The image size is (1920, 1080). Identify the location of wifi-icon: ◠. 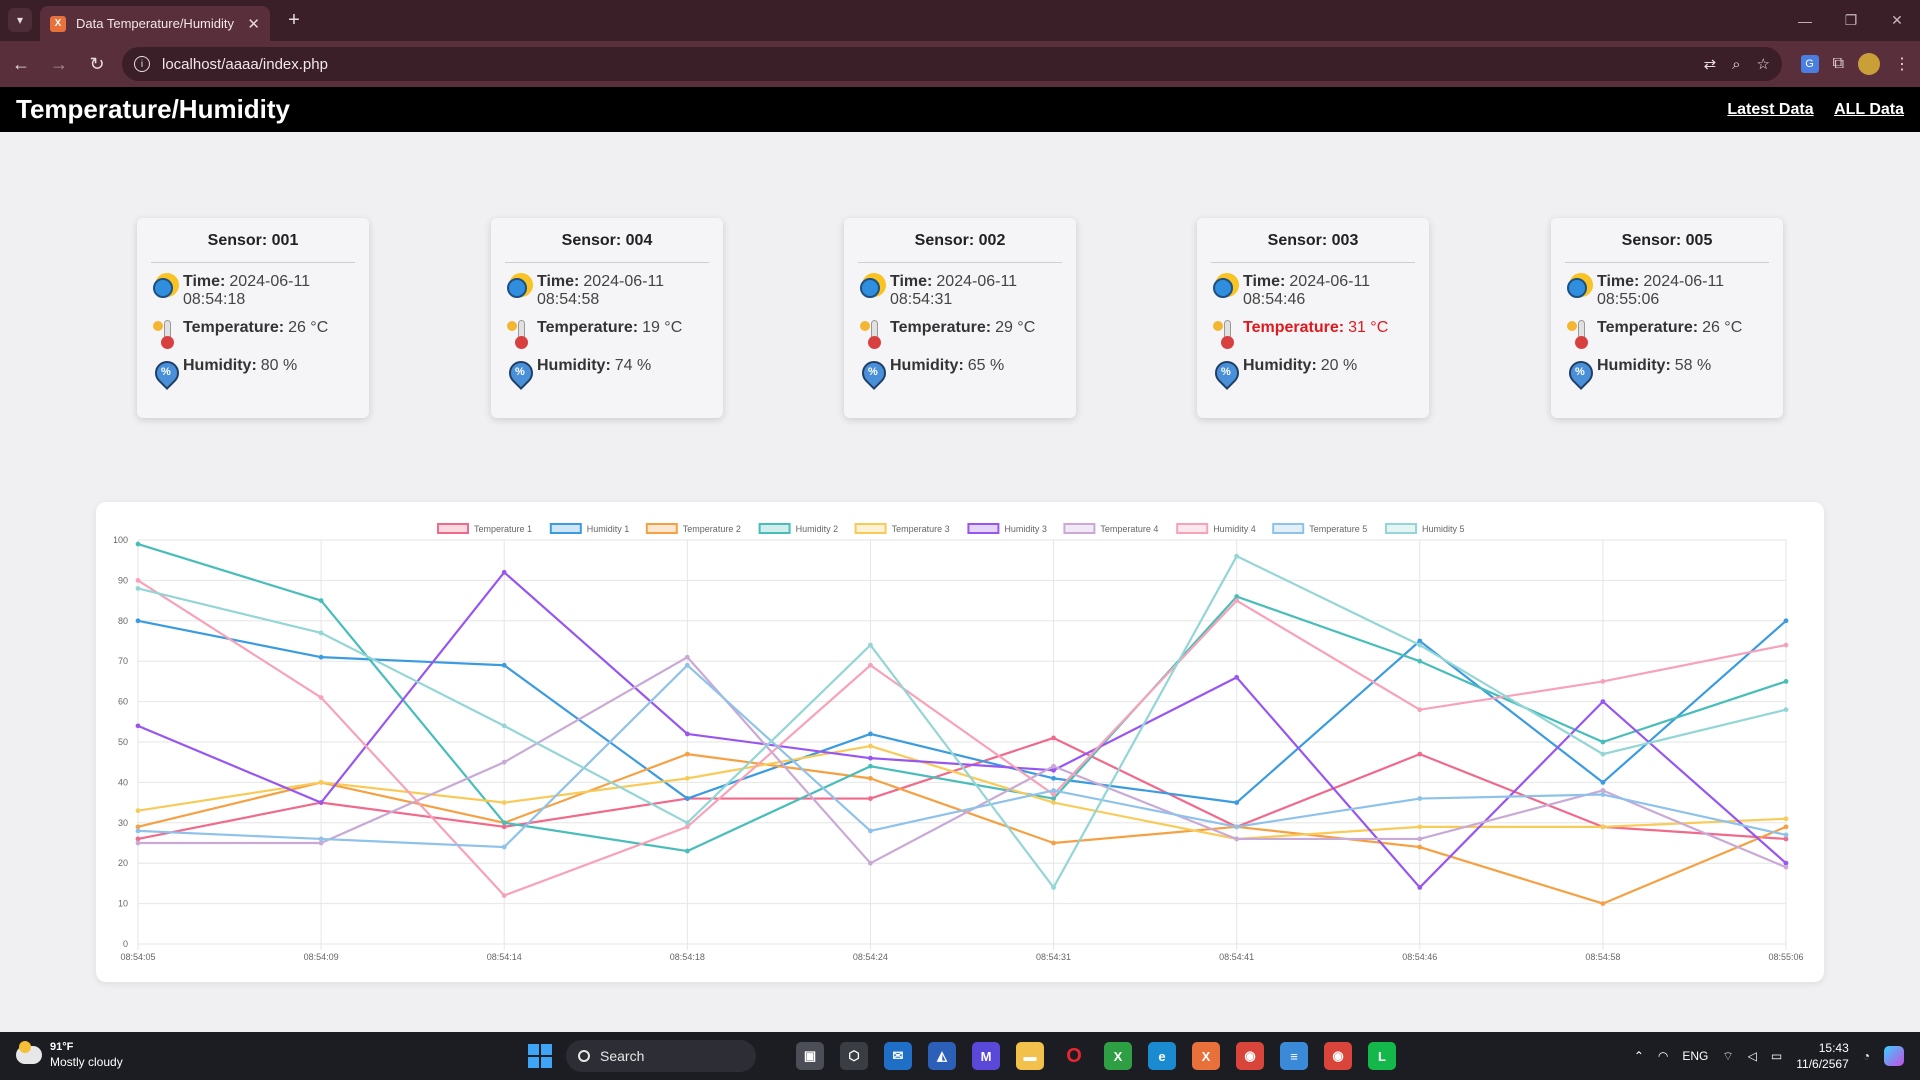
(1663, 1056).